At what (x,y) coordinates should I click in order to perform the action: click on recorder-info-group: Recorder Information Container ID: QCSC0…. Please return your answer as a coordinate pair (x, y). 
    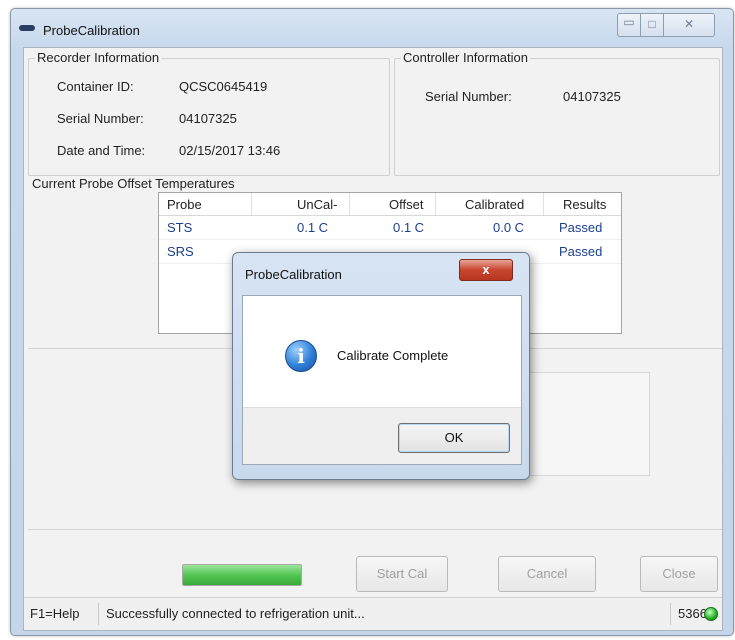
    Looking at the image, I should click on (209, 113).